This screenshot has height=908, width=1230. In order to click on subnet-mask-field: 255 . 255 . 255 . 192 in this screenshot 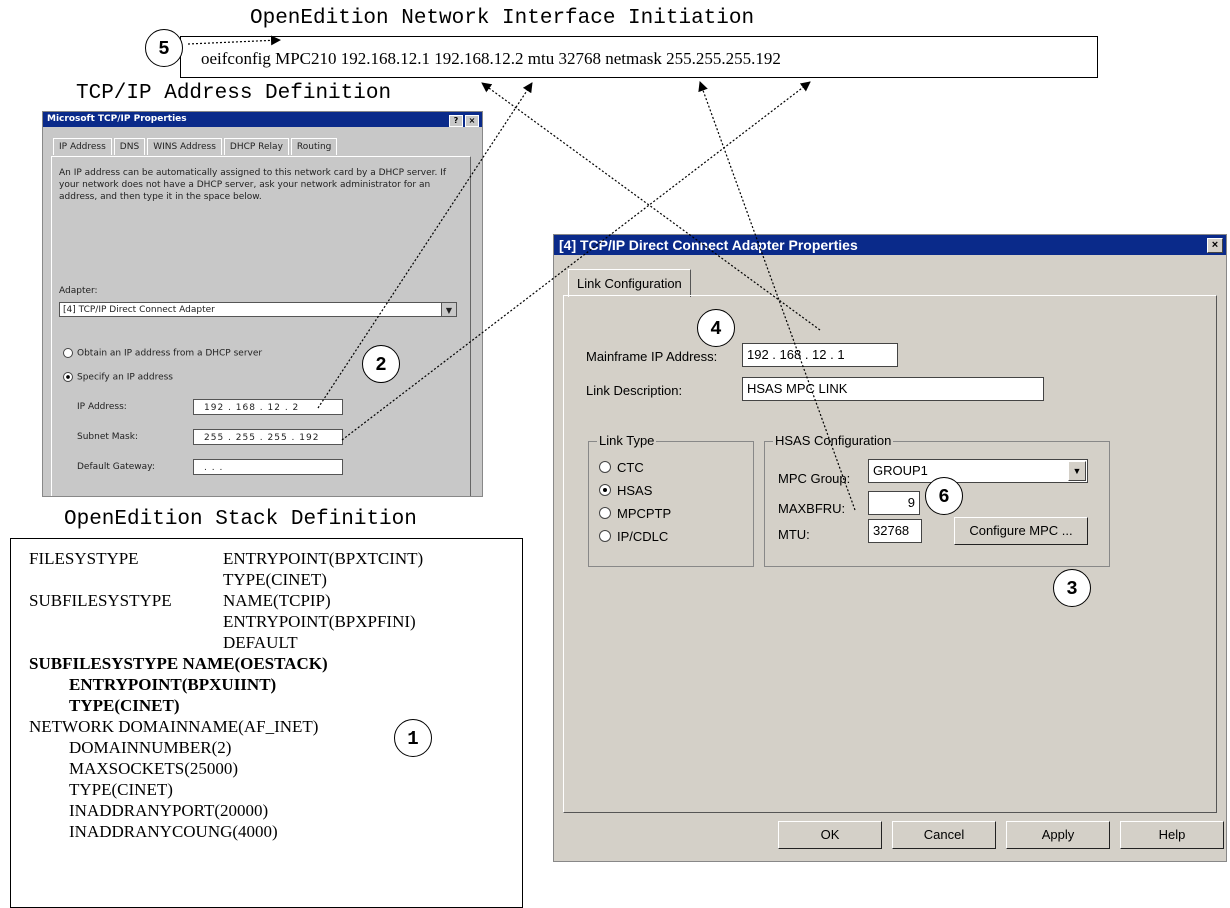, I will do `click(268, 437)`.